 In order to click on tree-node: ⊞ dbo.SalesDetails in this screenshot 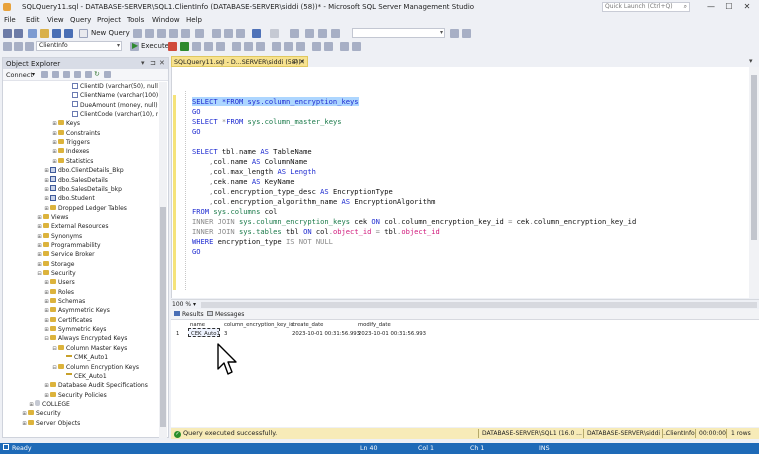, I will do `click(75, 180)`.